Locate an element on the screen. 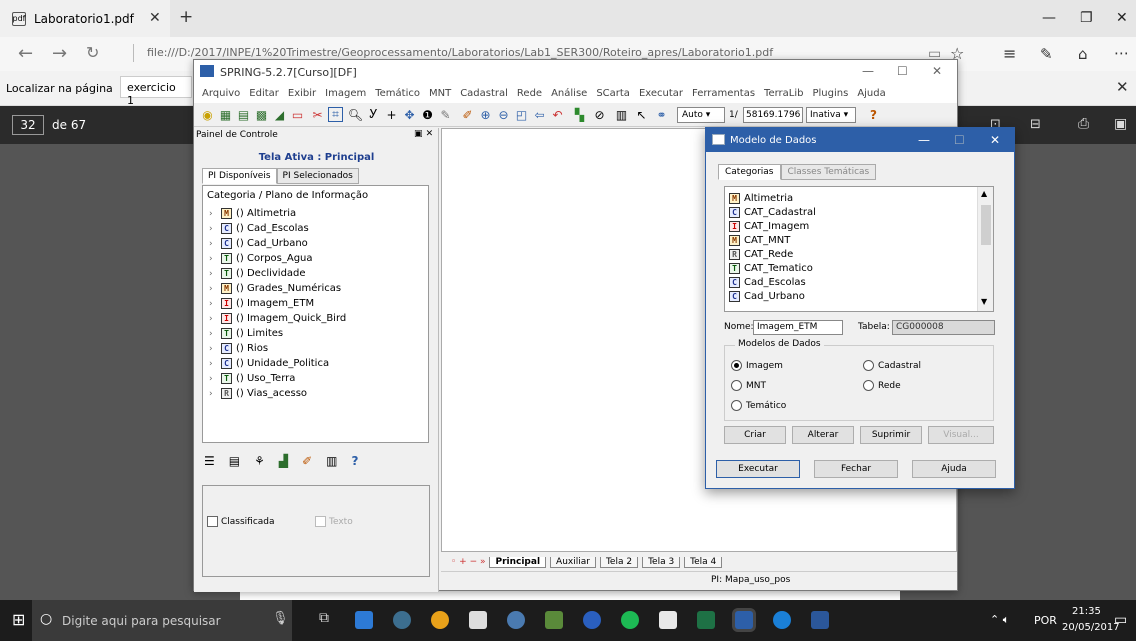  panel-float-close-icon: ▣ ✕ is located at coordinates (423, 134).